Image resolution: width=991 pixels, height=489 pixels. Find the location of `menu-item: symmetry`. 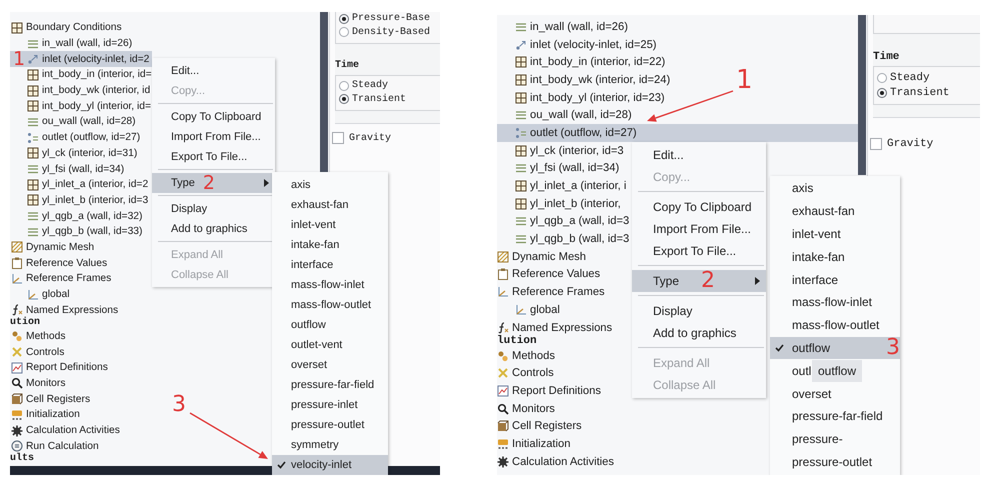

menu-item: symmetry is located at coordinates (330, 445).